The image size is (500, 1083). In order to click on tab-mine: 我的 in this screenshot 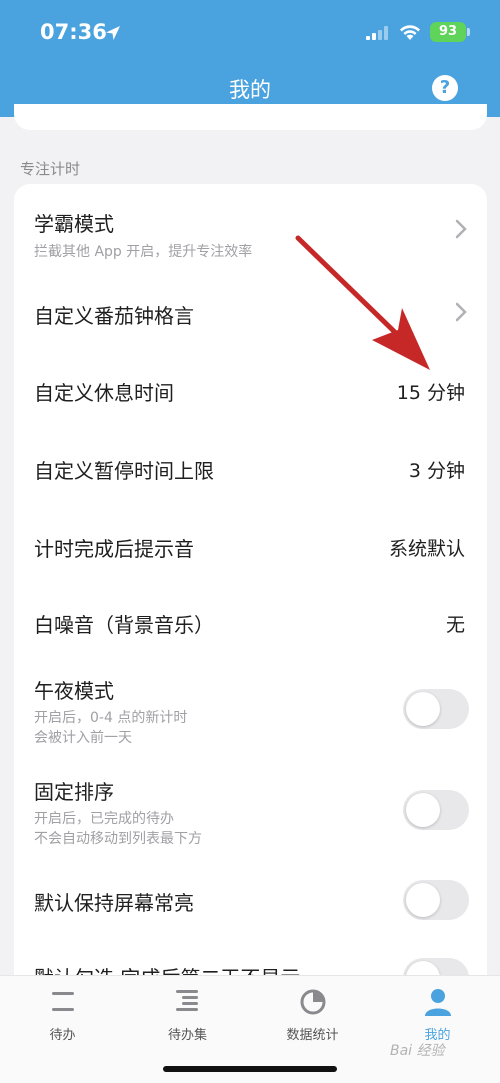, I will do `click(437, 1014)`.